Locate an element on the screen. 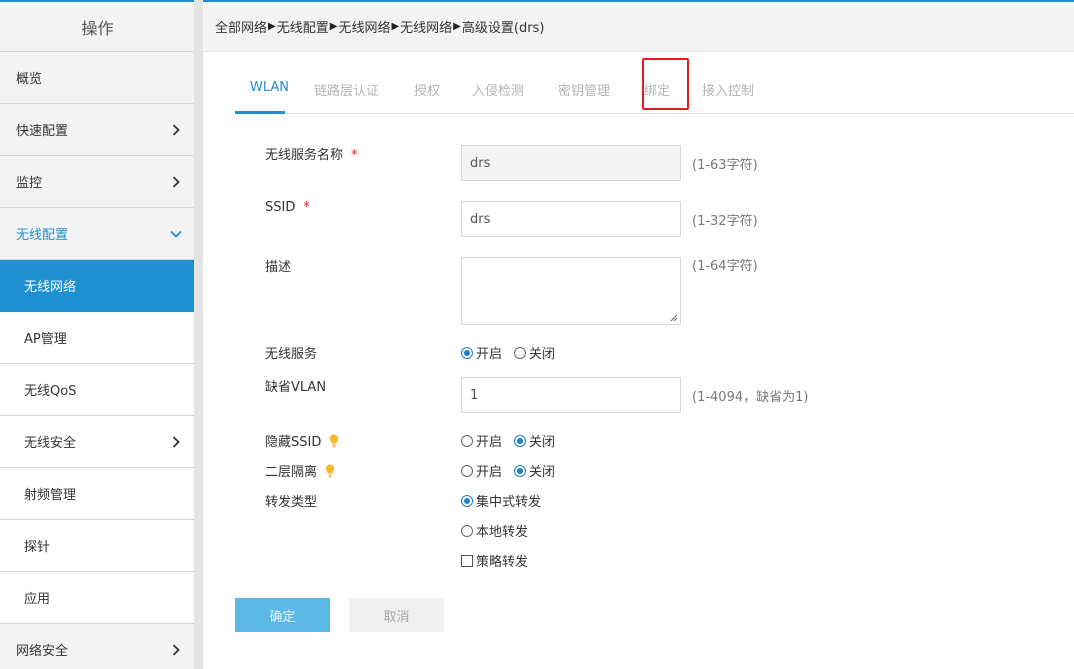 This screenshot has height=669, width=1074. breadcrumb-item-current: 高级设置(drs) is located at coordinates (503, 28).